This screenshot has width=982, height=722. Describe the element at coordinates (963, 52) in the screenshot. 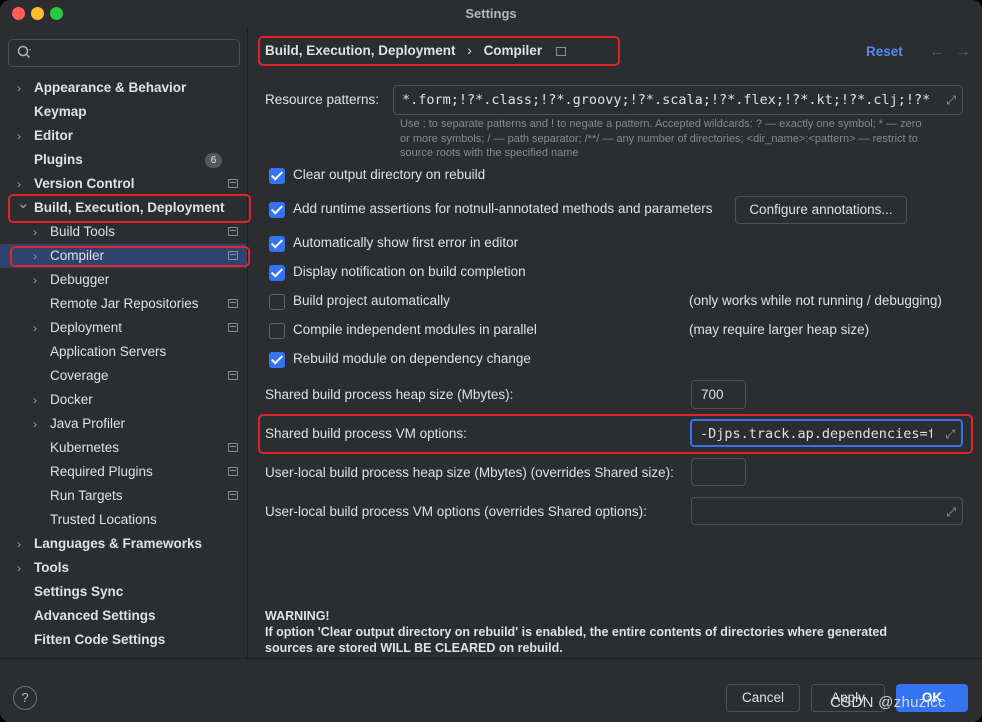

I see `arrow-right-icon: →` at that location.